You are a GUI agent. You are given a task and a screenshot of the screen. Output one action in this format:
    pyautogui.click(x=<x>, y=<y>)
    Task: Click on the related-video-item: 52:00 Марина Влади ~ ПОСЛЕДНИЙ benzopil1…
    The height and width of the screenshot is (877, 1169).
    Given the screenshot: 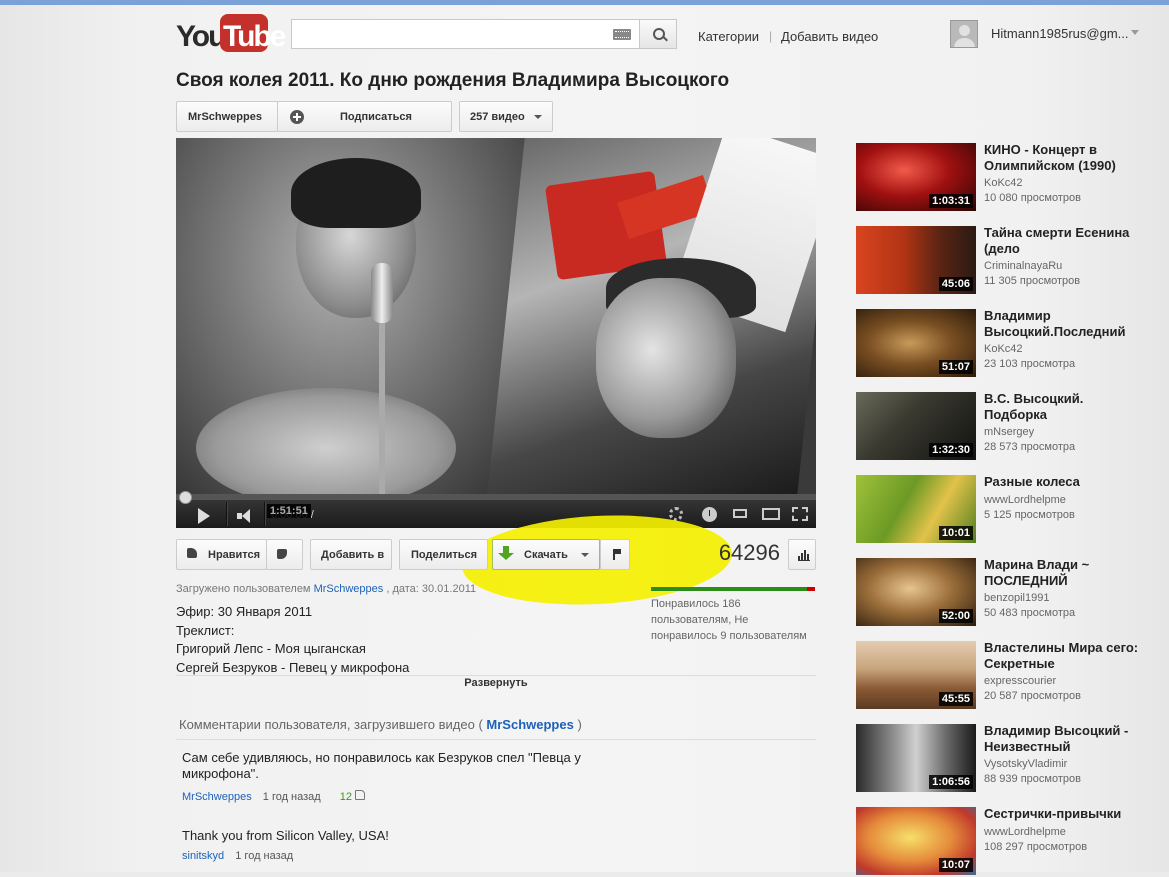 What is the action you would take?
    pyautogui.click(x=1006, y=592)
    